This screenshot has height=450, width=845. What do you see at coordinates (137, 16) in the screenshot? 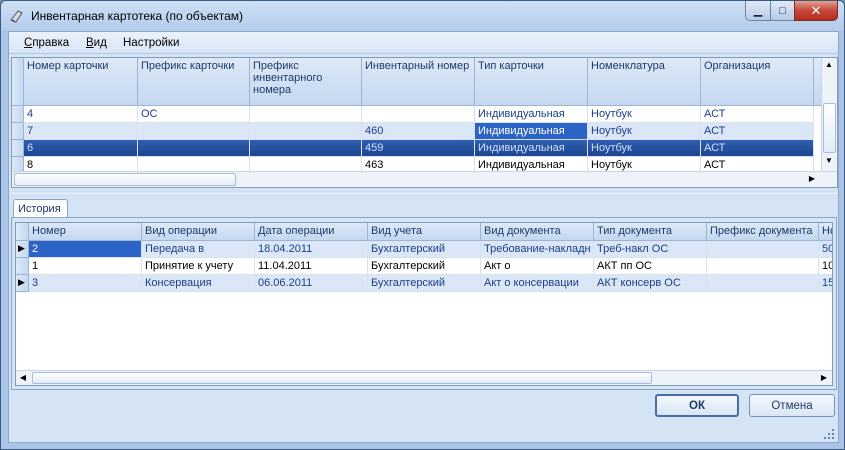
I see `window-title: Инвентарная картотека (по объектам)` at bounding box center [137, 16].